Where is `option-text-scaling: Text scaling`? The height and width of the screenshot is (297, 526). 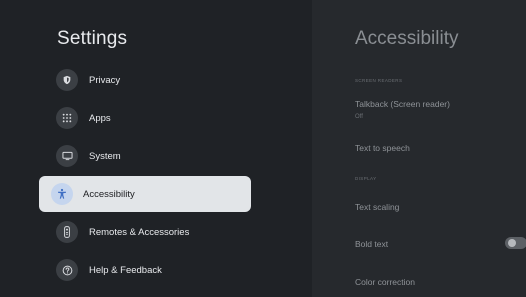
option-text-scaling: Text scaling is located at coordinates (377, 207).